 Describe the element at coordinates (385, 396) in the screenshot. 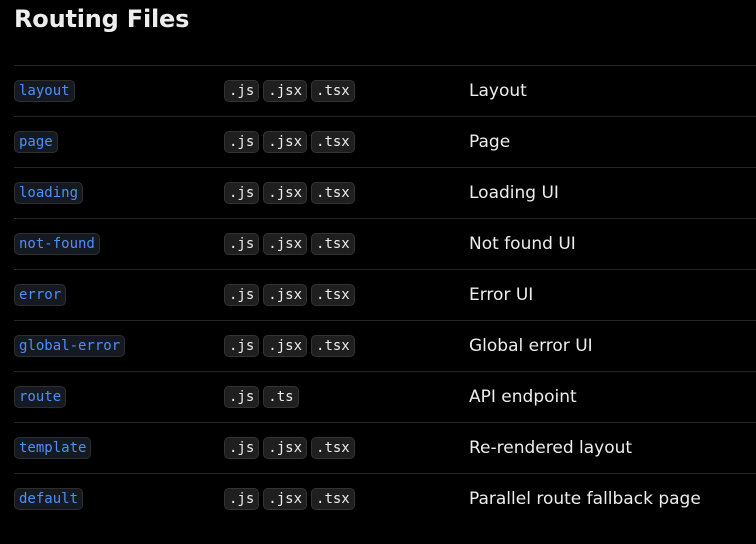

I see `table-row: route .js .ts API endpoint` at that location.